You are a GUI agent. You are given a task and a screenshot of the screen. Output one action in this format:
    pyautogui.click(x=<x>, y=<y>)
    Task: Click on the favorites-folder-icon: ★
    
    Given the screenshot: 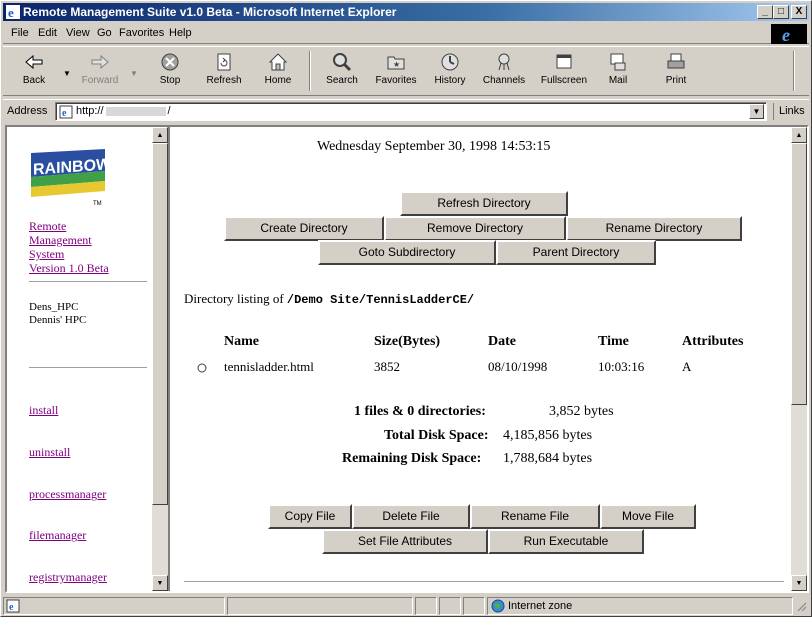 What is the action you would take?
    pyautogui.click(x=396, y=63)
    